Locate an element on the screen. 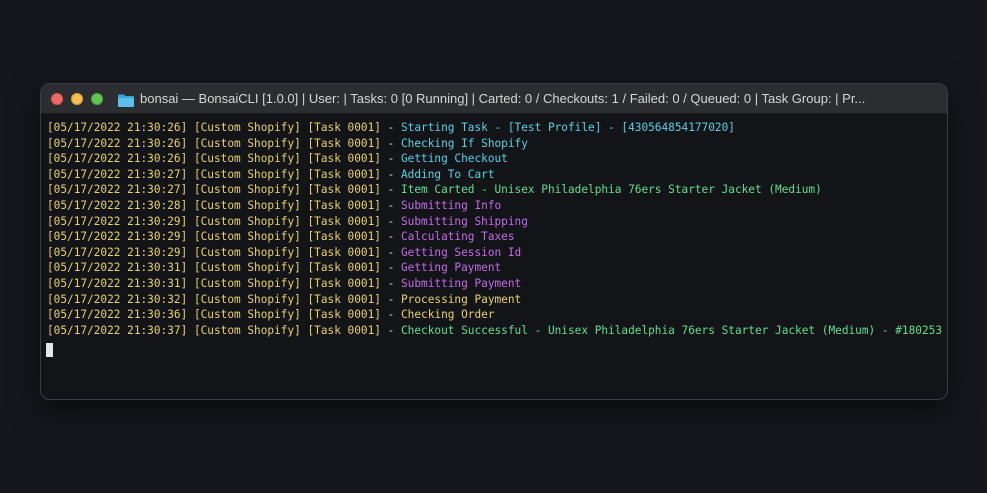  folder-icon is located at coordinates (126, 99).